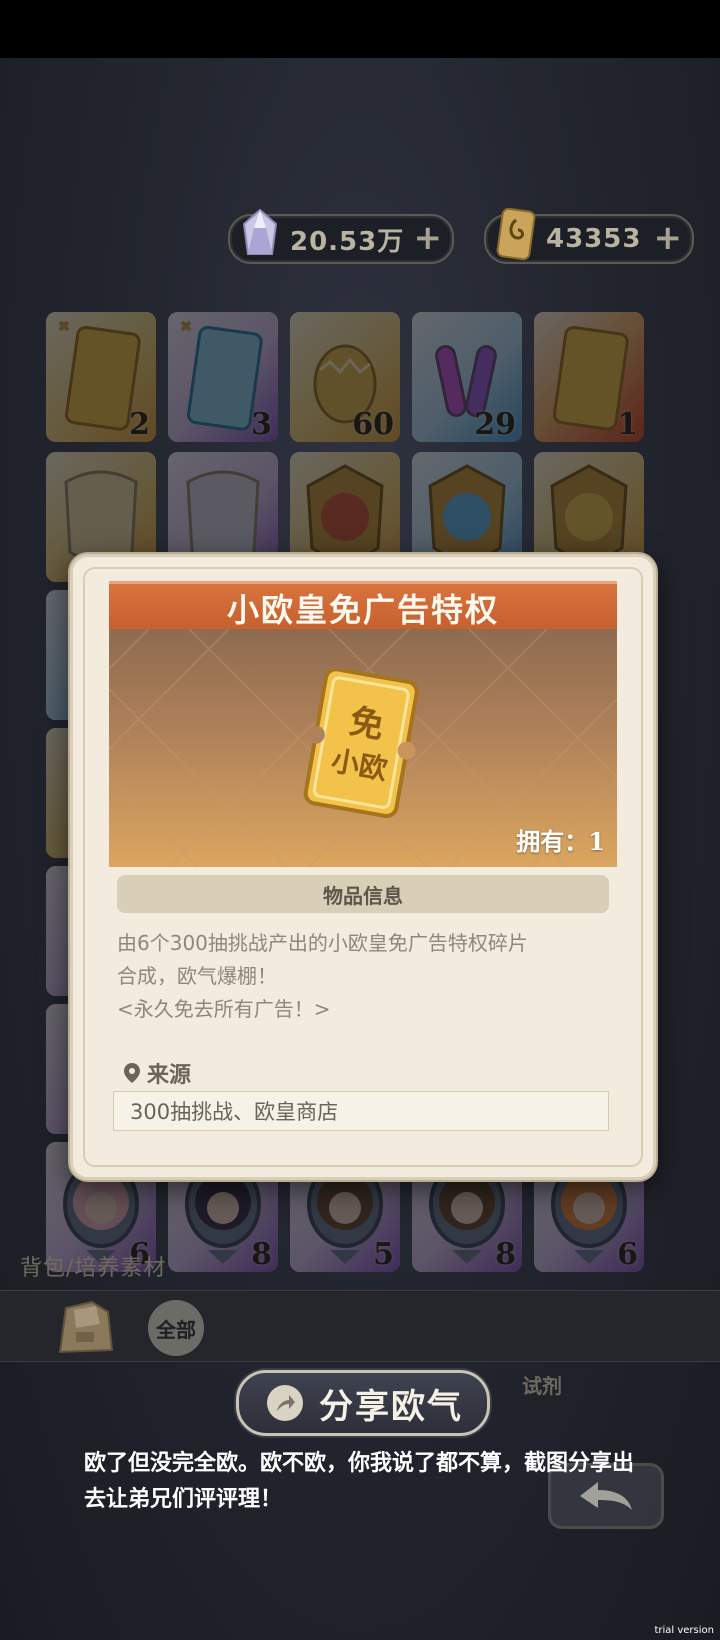 The height and width of the screenshot is (1640, 720). I want to click on owned-count: 拥有：1, so click(560, 841).